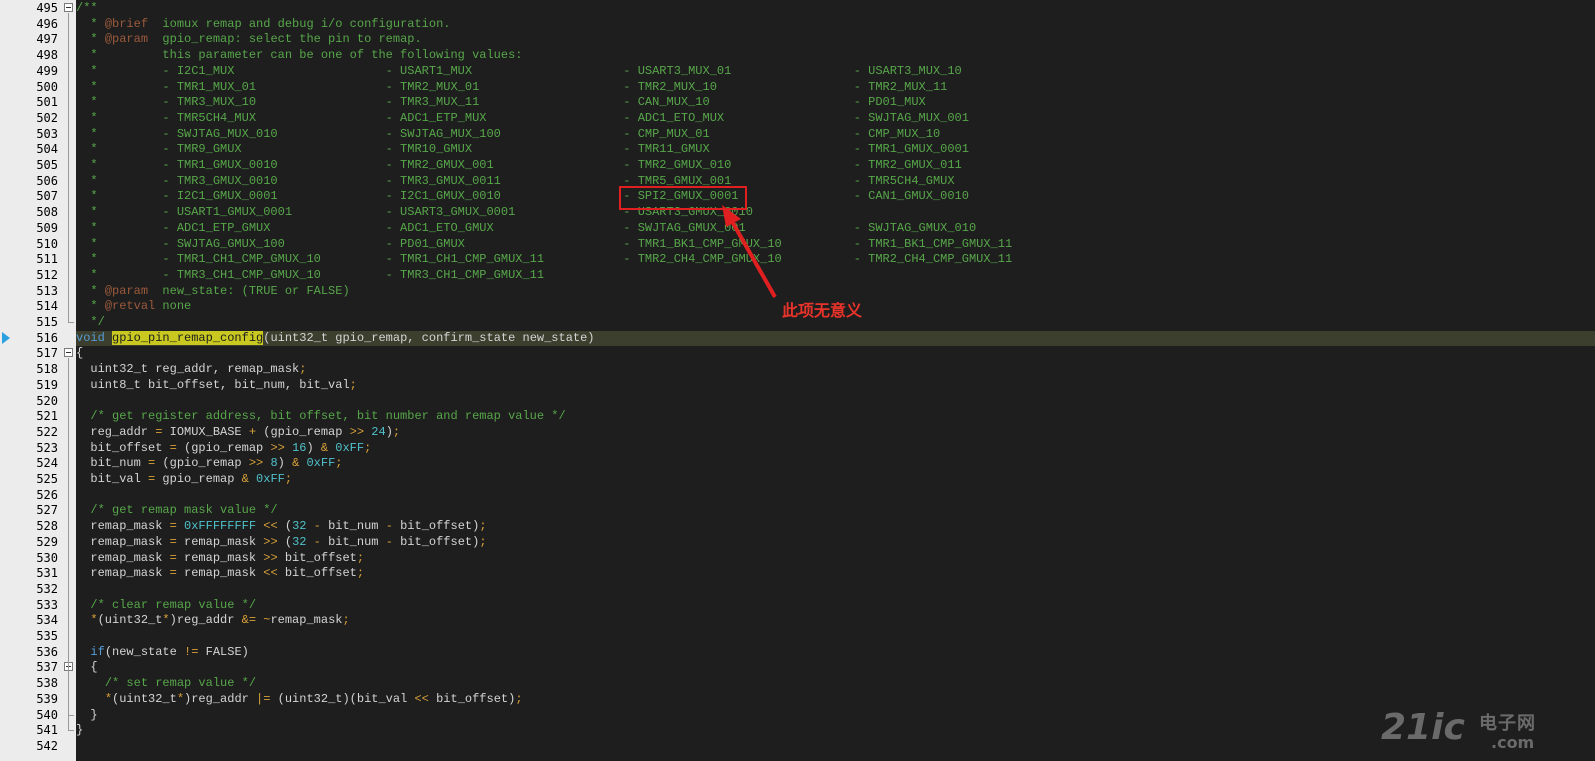 This screenshot has width=1595, height=761. Describe the element at coordinates (1507, 723) in the screenshot. I see `watermark-cn: 电子网` at that location.